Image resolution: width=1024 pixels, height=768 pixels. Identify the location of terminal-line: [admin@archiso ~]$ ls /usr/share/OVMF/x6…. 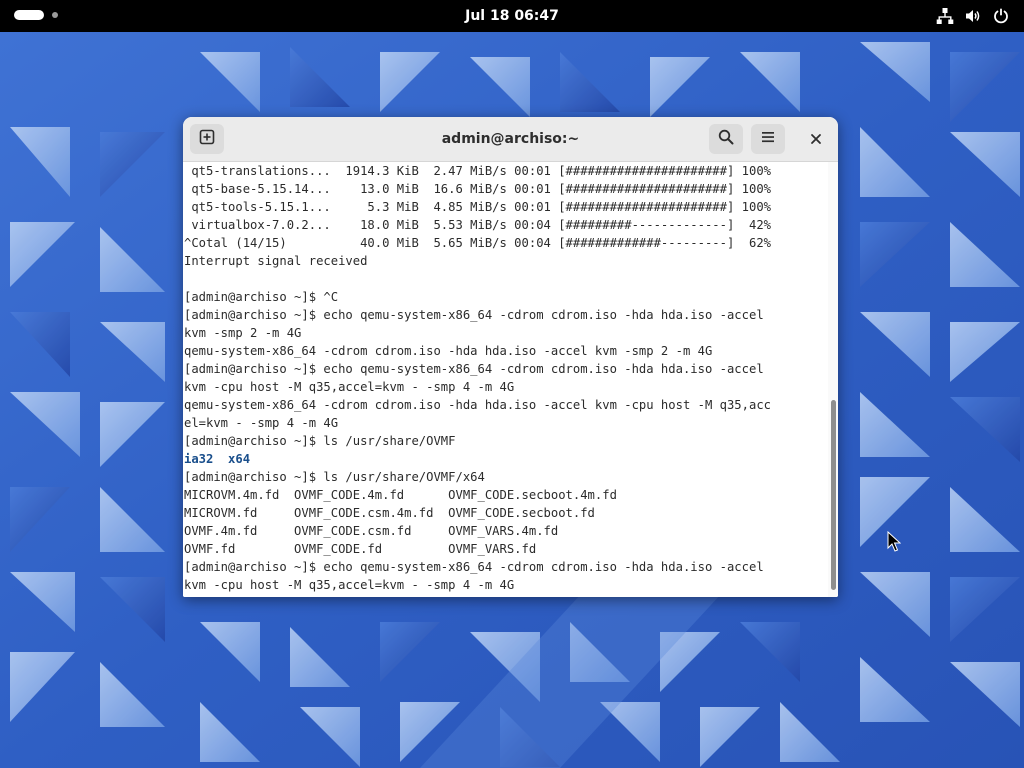
(334, 477).